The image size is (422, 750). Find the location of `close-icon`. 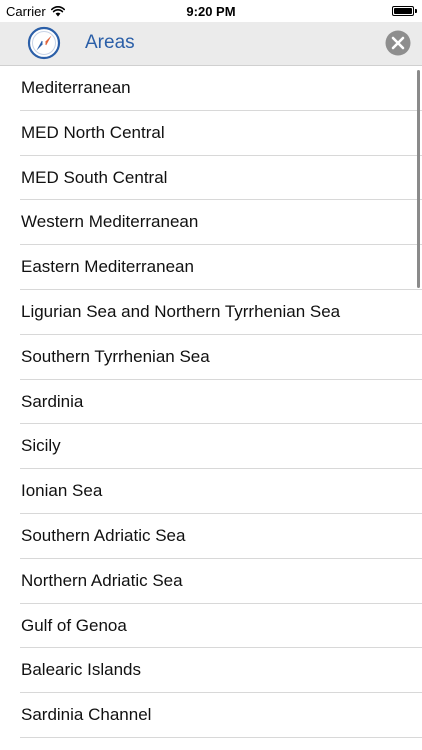

close-icon is located at coordinates (398, 43).